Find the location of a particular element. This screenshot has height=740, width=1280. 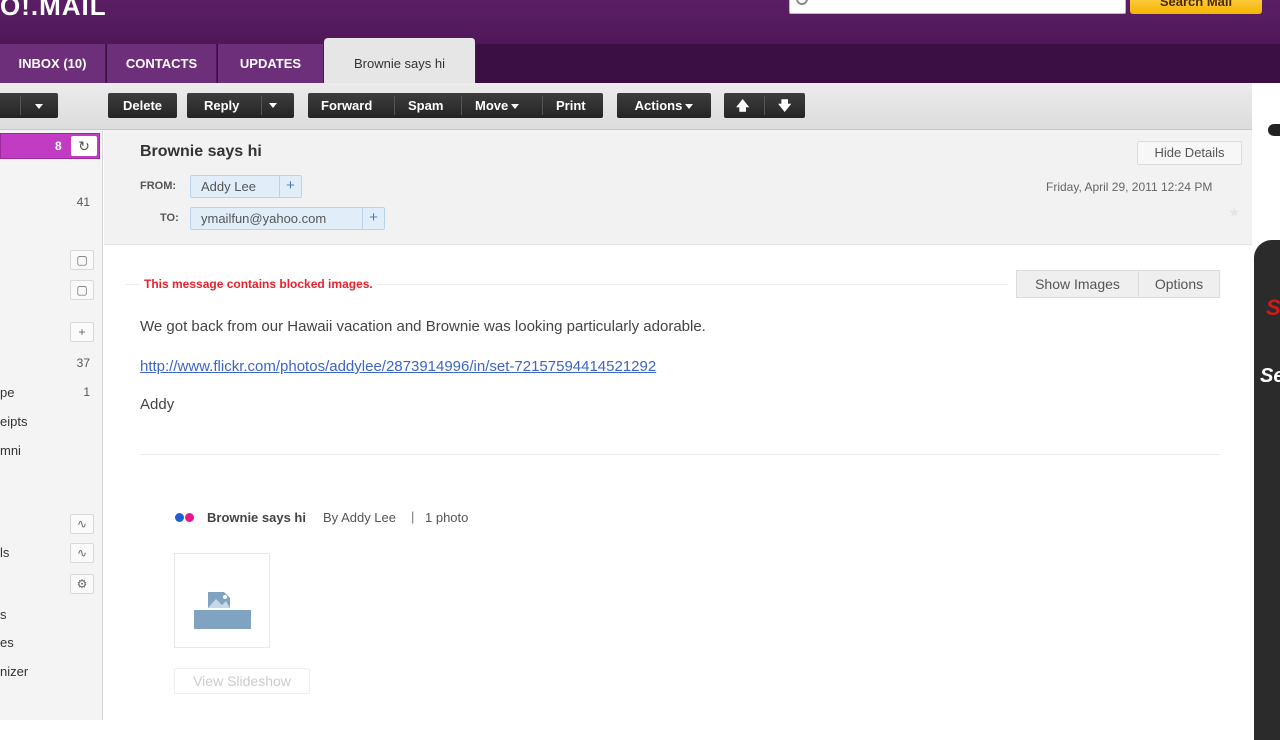

sidebar-item-receipts: eipts is located at coordinates (13, 421).